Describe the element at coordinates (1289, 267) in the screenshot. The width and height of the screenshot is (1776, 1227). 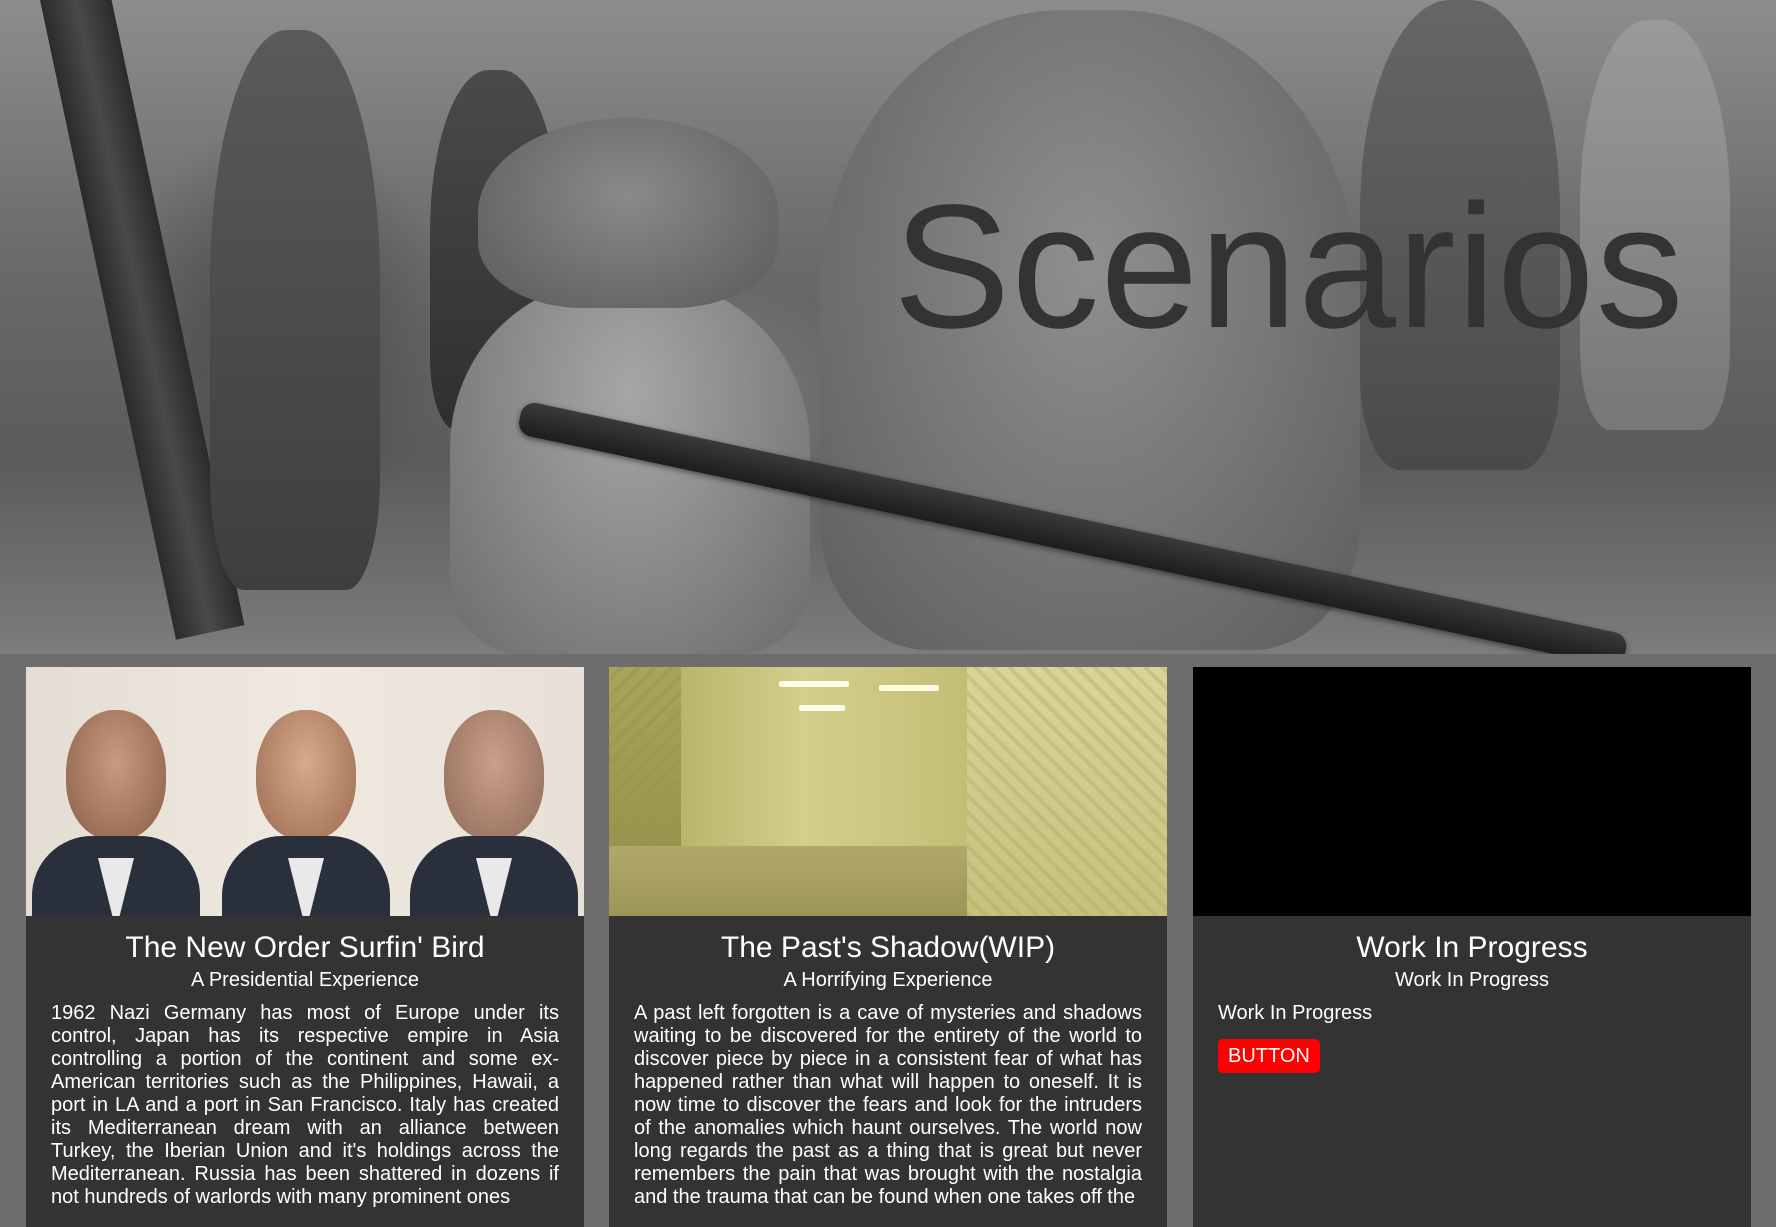
I see `page-title: Scenarios` at that location.